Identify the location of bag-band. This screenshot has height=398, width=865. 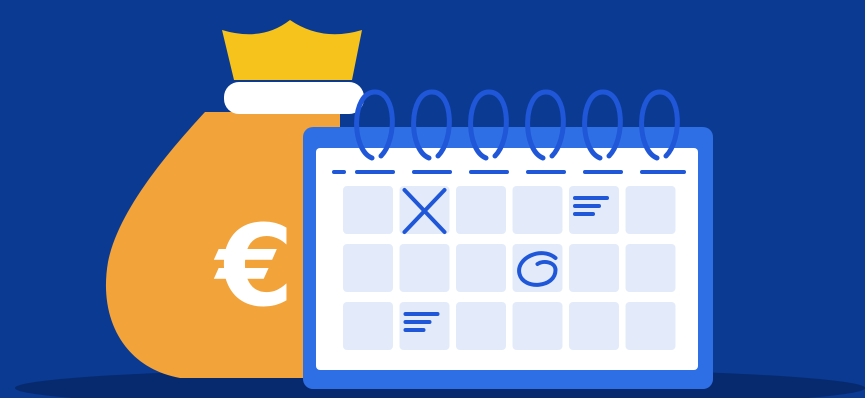
(294, 98).